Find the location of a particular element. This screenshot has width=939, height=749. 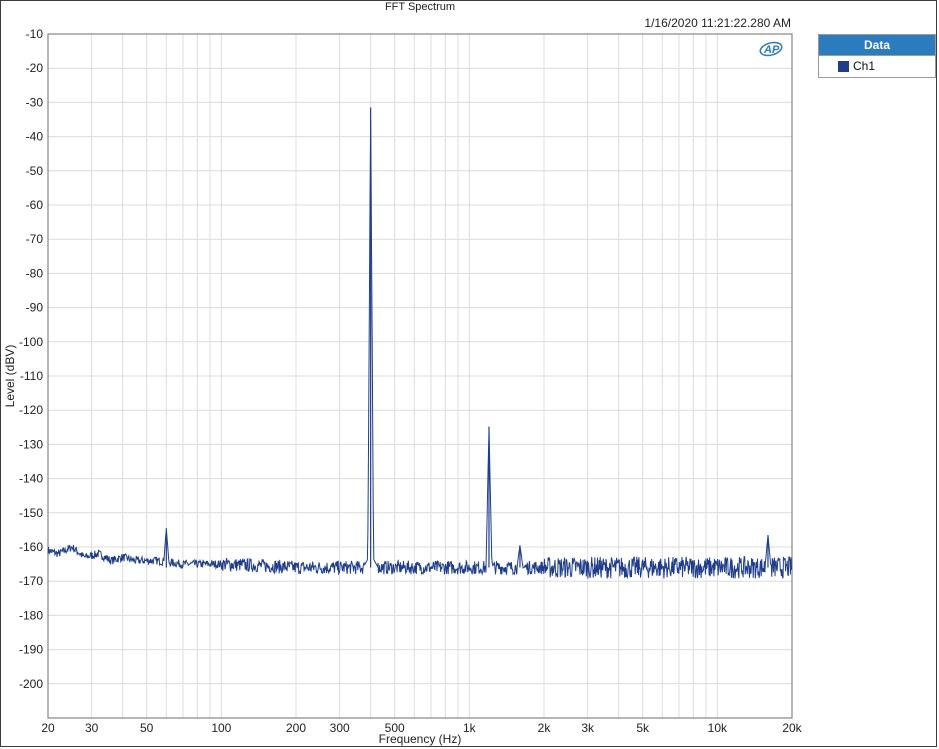

x-tick-label: 5k is located at coordinates (643, 728).